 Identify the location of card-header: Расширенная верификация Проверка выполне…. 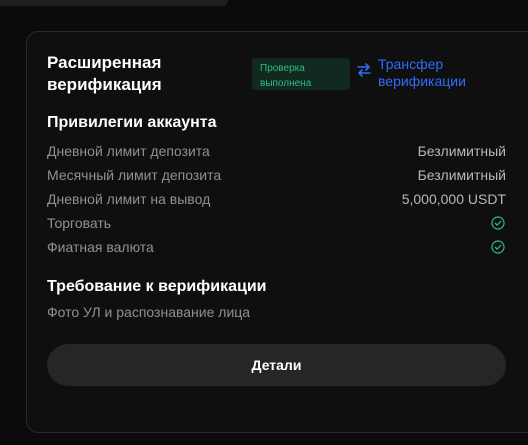
(287, 74).